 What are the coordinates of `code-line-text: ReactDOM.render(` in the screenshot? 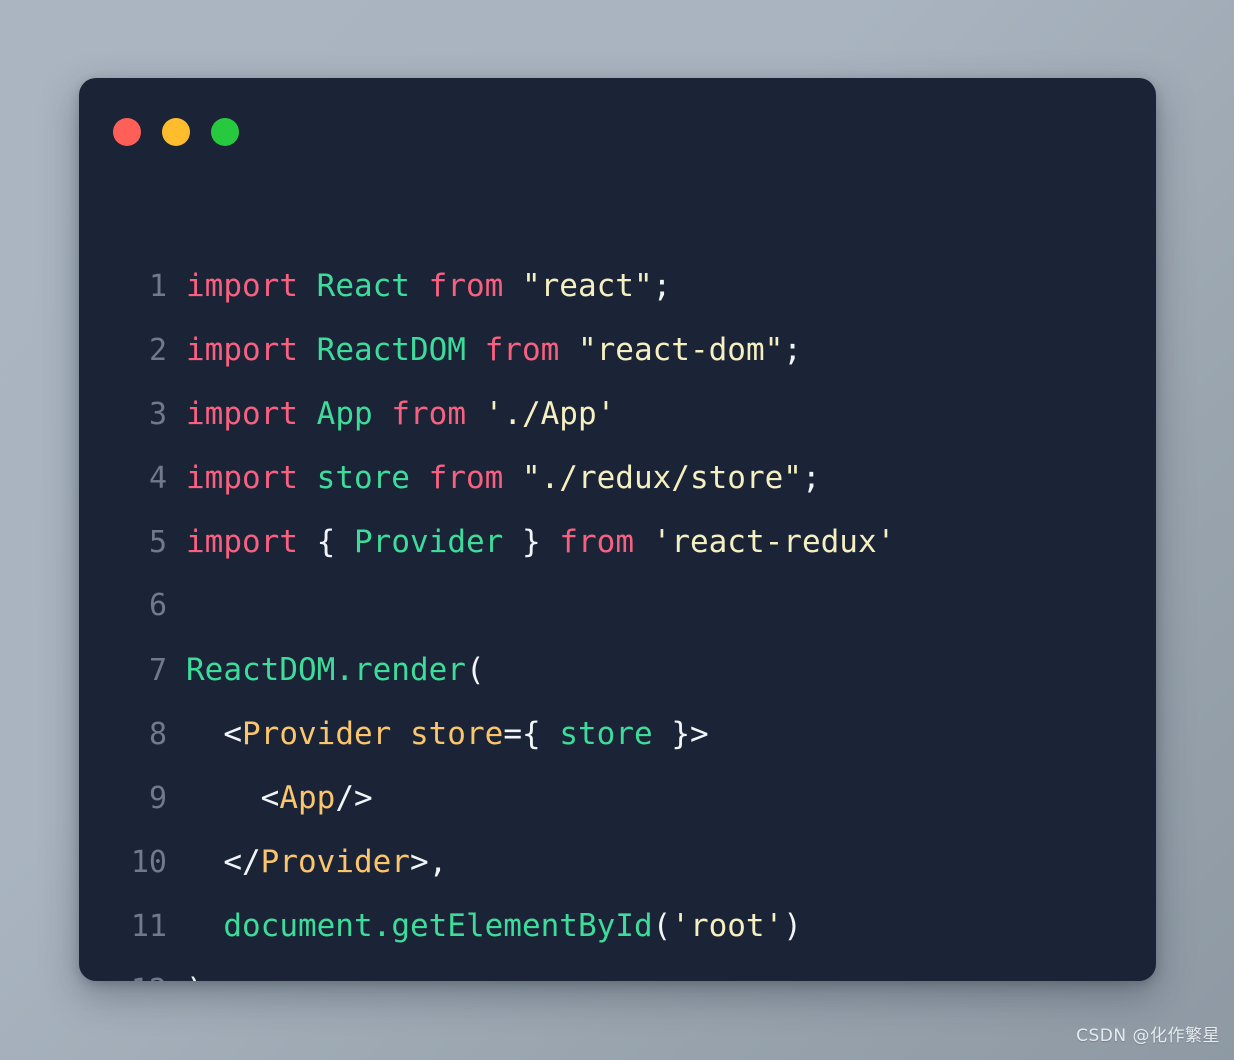 It's located at (326, 670).